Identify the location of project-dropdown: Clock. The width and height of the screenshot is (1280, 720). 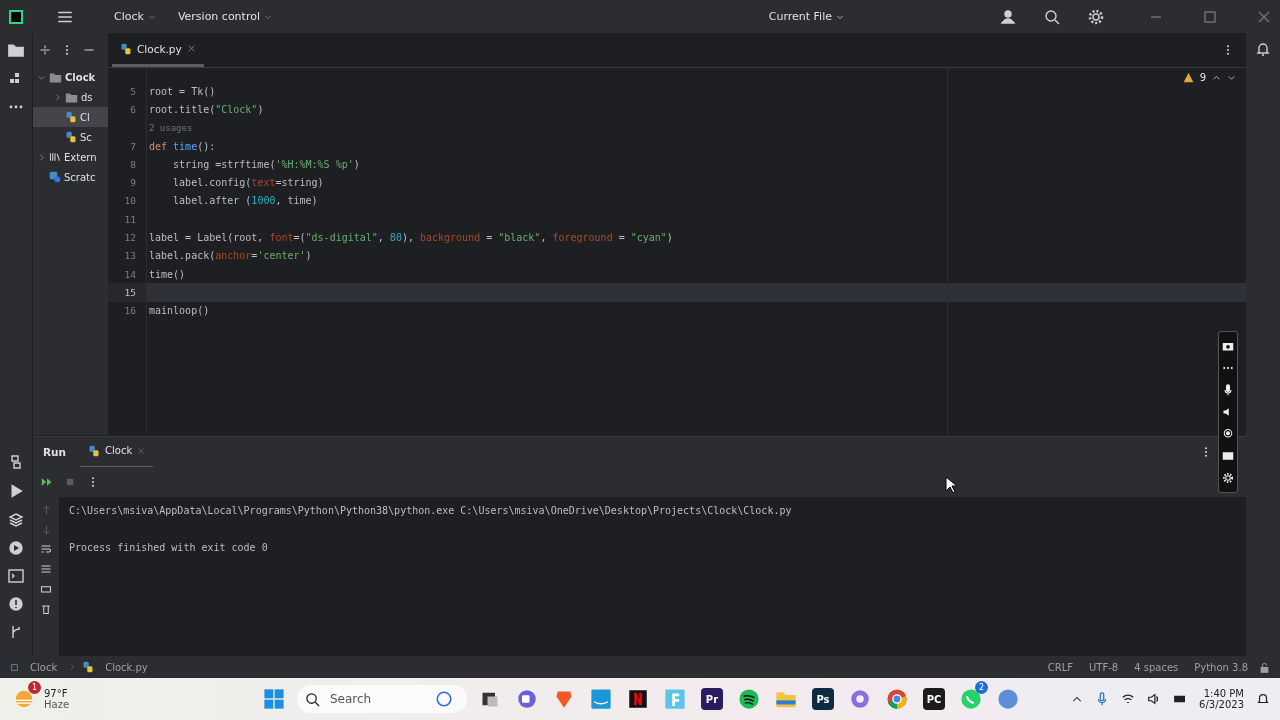
(135, 16).